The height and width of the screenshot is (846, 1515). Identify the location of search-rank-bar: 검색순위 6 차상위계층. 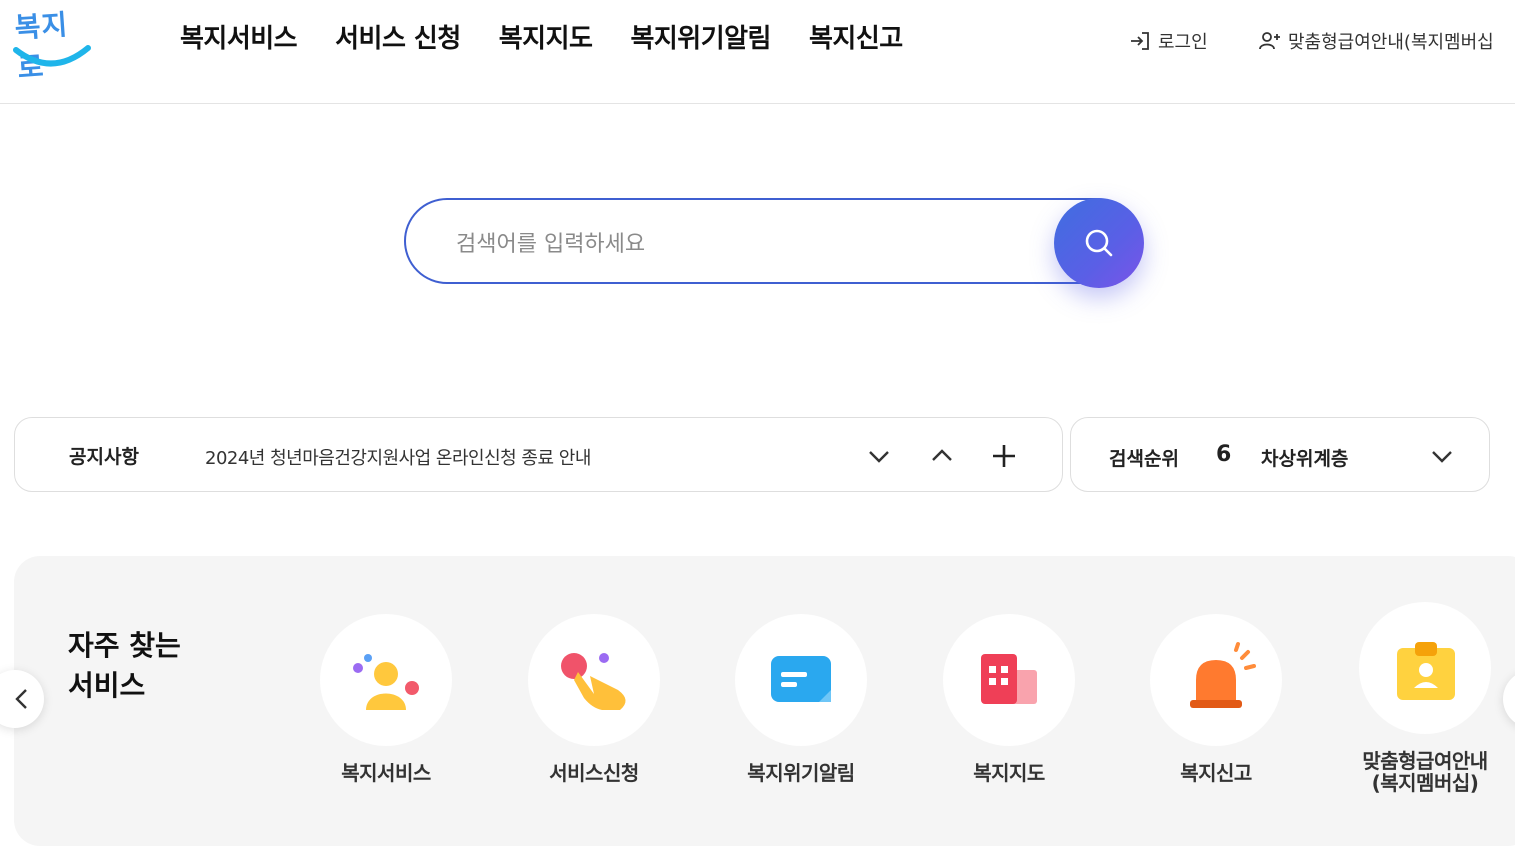
(1280, 454).